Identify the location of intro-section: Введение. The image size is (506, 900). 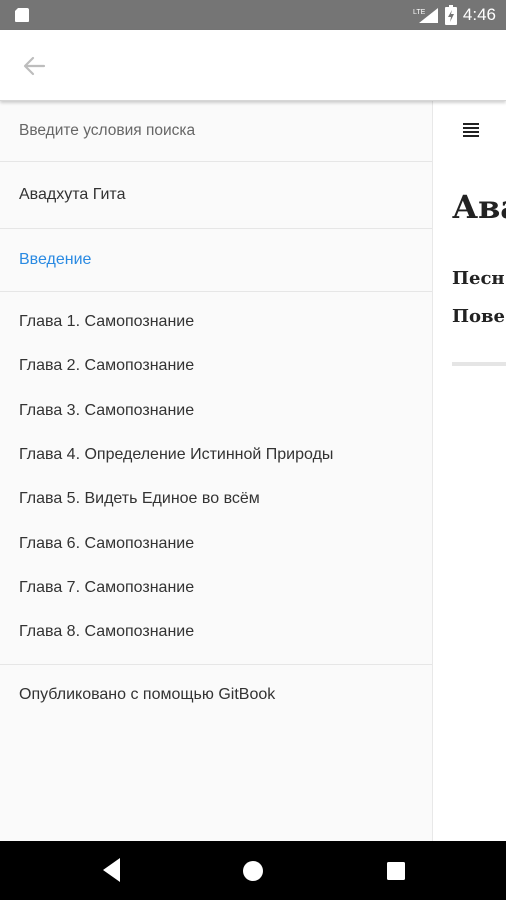
(216, 260).